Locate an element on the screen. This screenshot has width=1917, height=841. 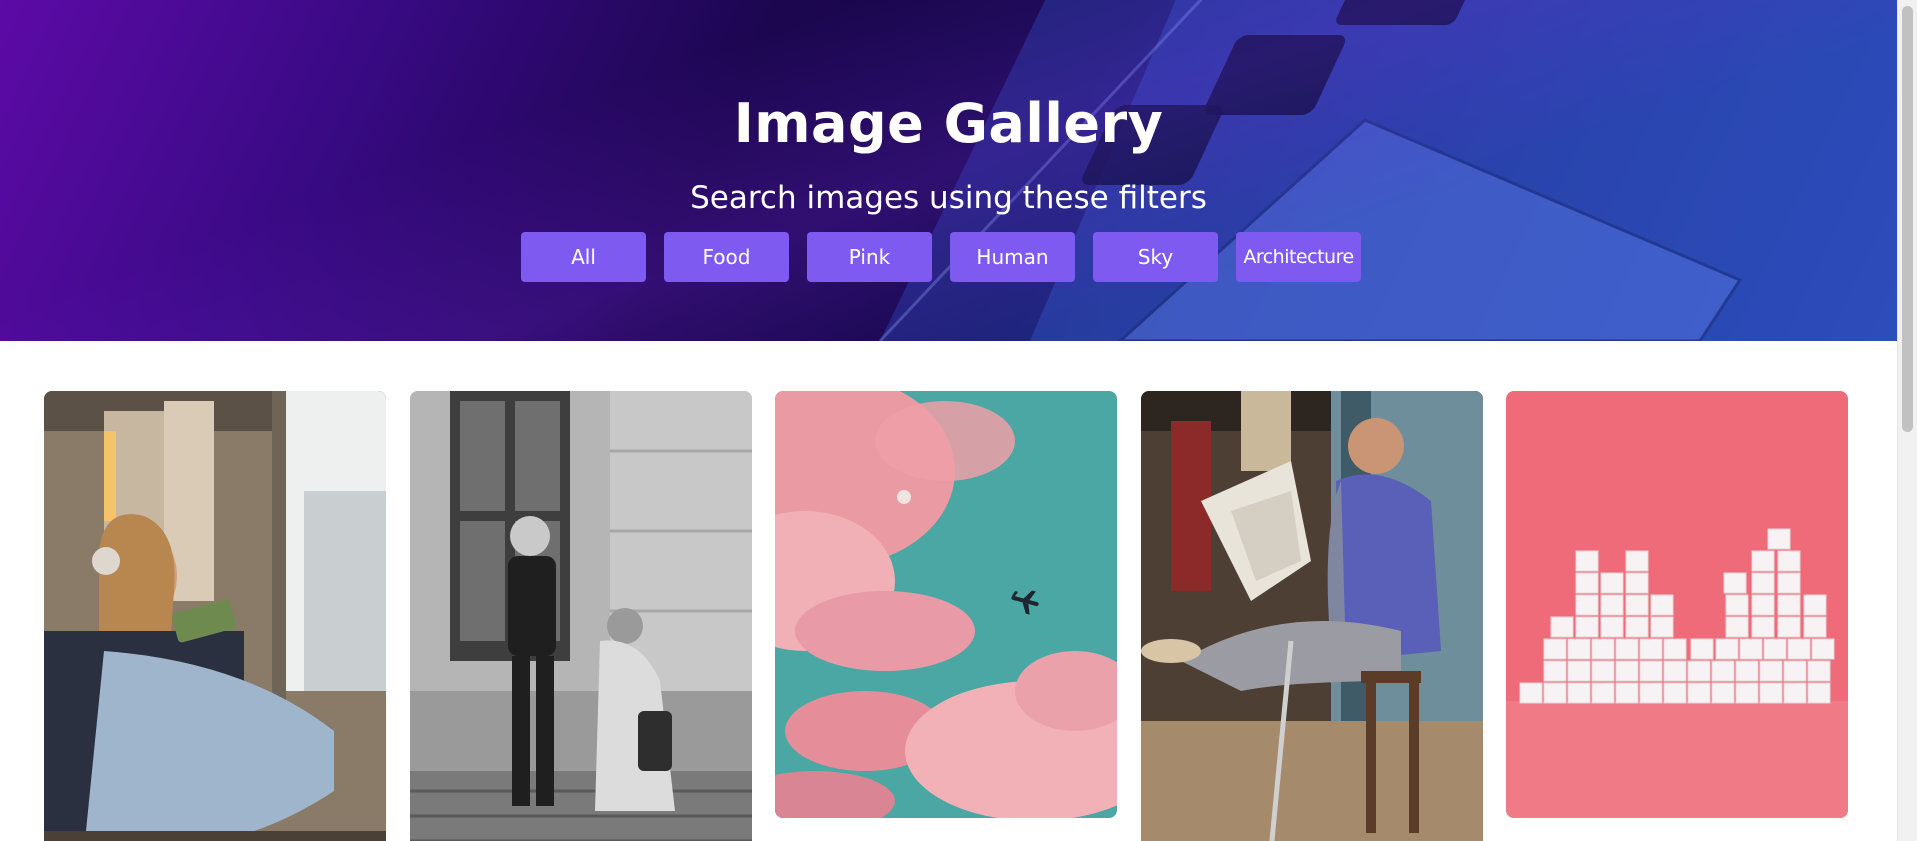
filter-pink-button: Pink is located at coordinates (869, 257).